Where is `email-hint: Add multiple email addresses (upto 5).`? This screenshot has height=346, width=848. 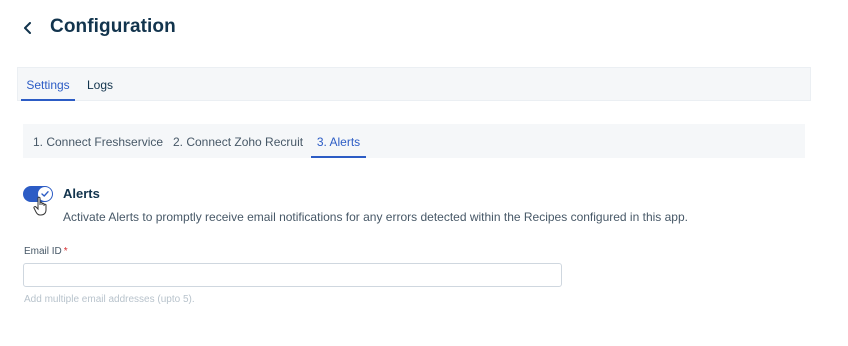
email-hint: Add multiple email addresses (upto 5). is located at coordinates (109, 299).